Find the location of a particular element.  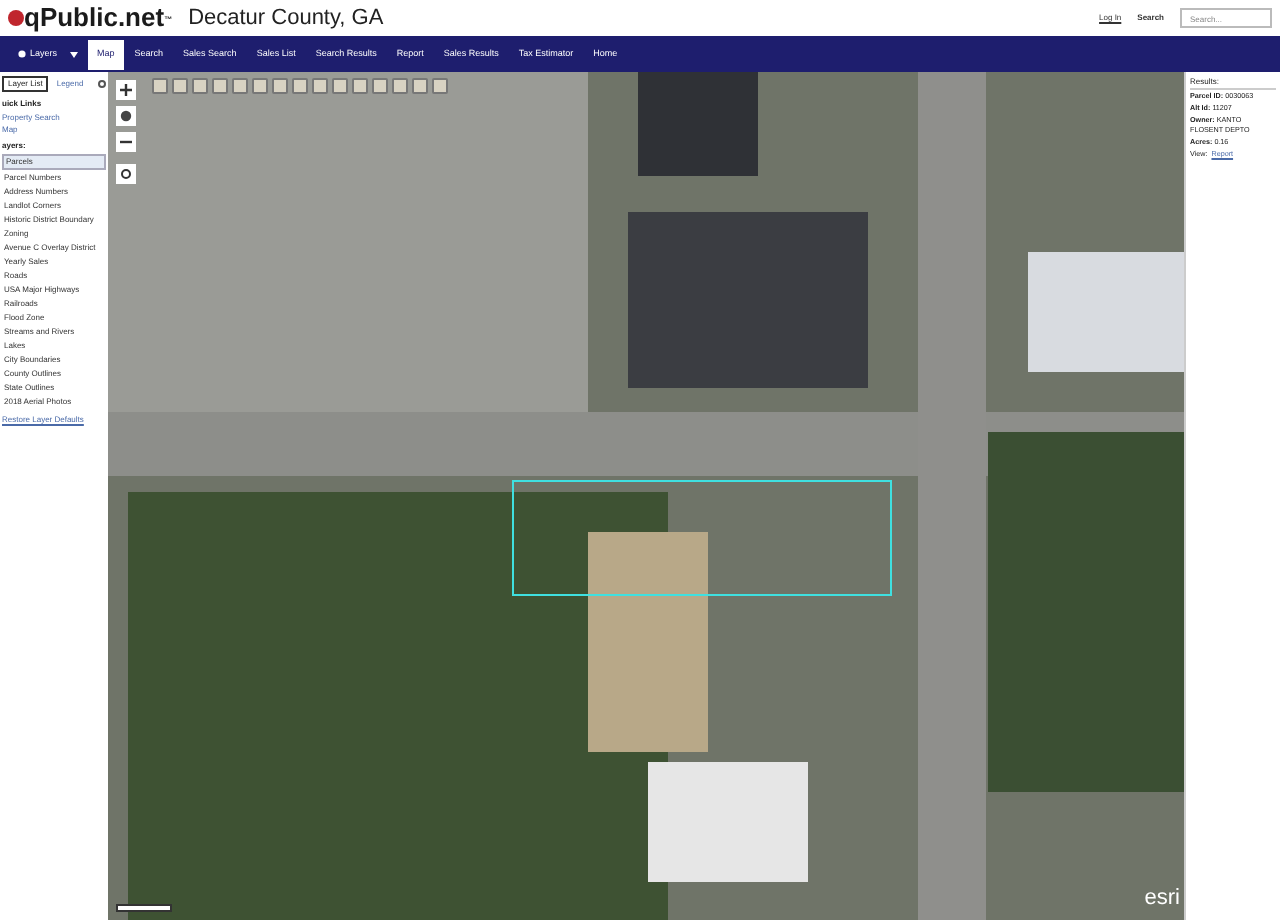

plus-icon is located at coordinates (126, 90).